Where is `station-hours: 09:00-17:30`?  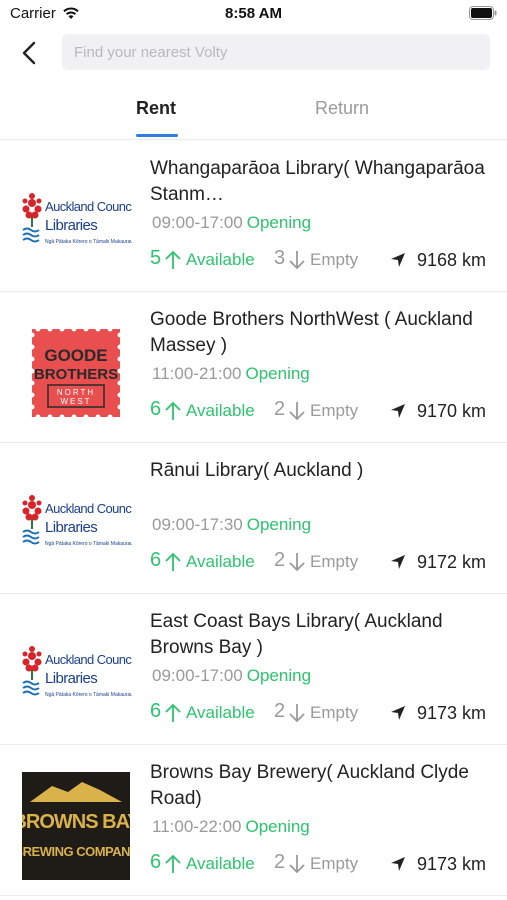 station-hours: 09:00-17:30 is located at coordinates (197, 524).